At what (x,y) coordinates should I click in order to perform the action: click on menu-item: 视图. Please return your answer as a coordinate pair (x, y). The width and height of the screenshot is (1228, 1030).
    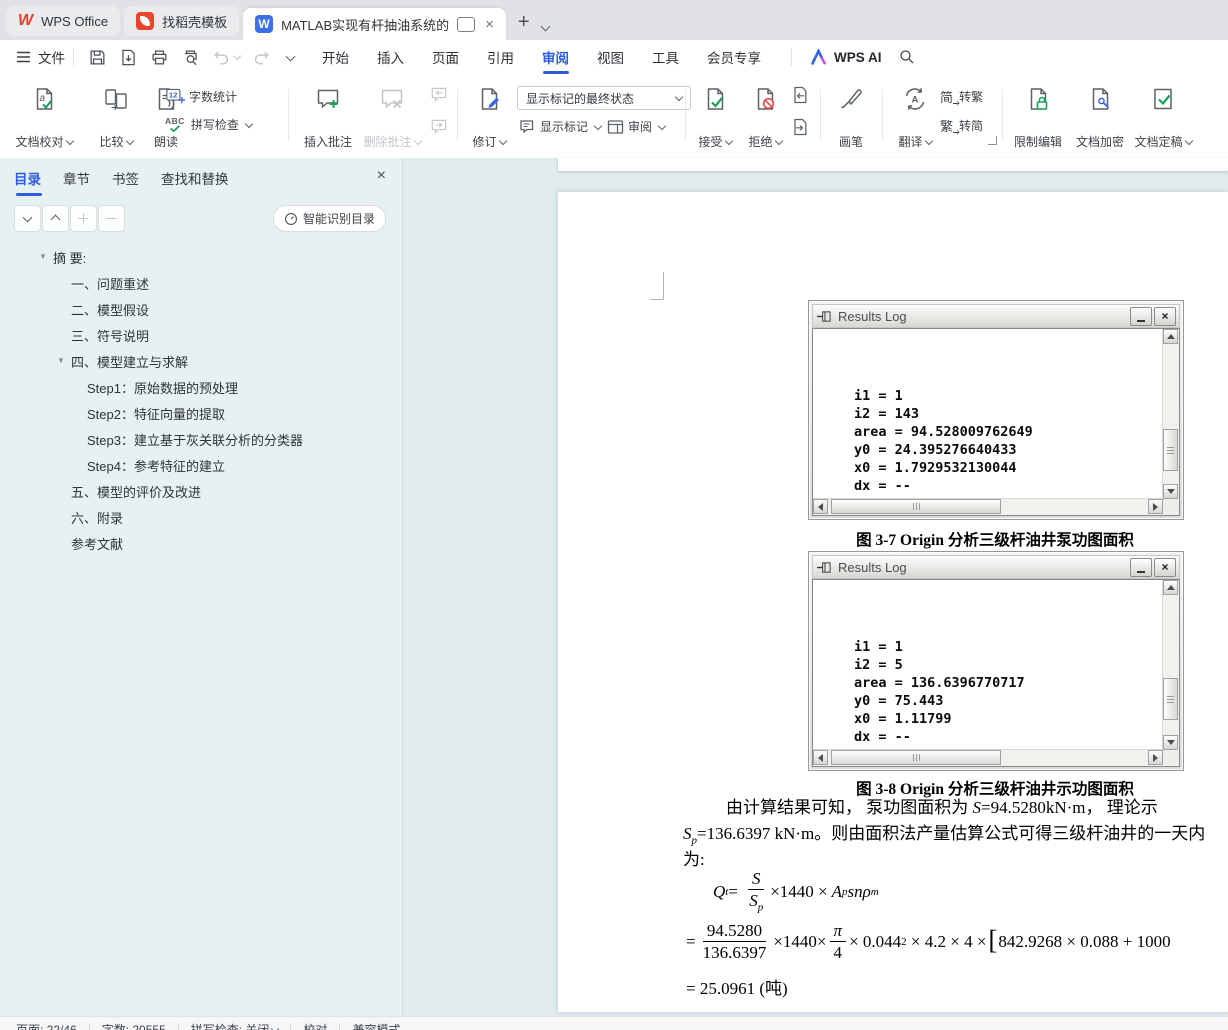
    Looking at the image, I should click on (610, 57).